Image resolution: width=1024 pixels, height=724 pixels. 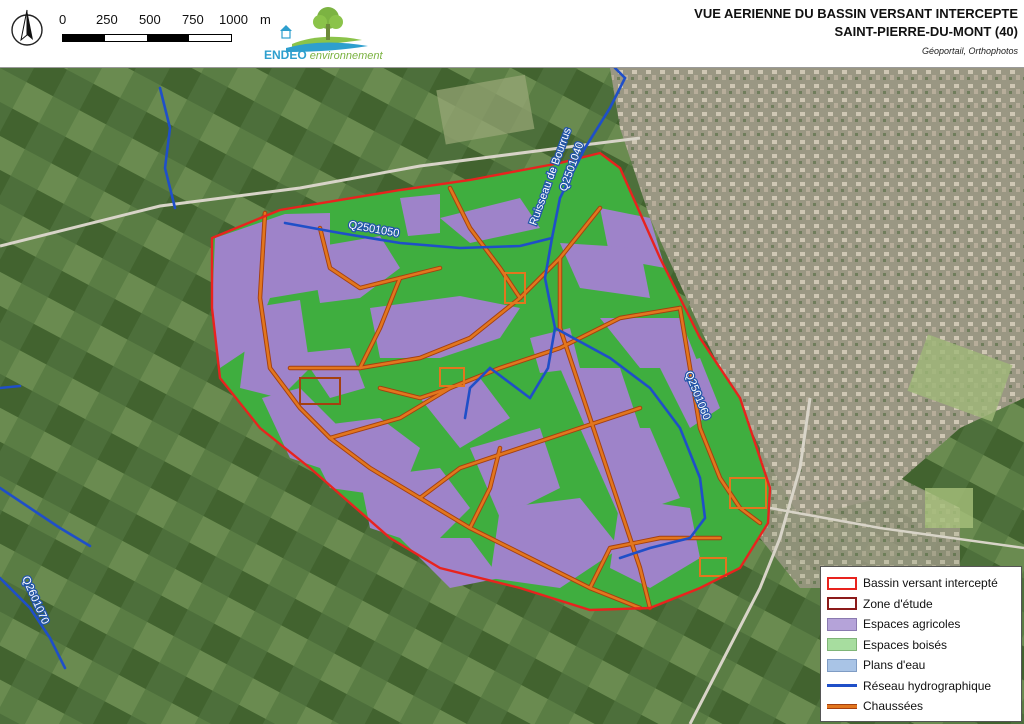 I want to click on logo-name-part1: ENDEO, so click(x=285, y=55).